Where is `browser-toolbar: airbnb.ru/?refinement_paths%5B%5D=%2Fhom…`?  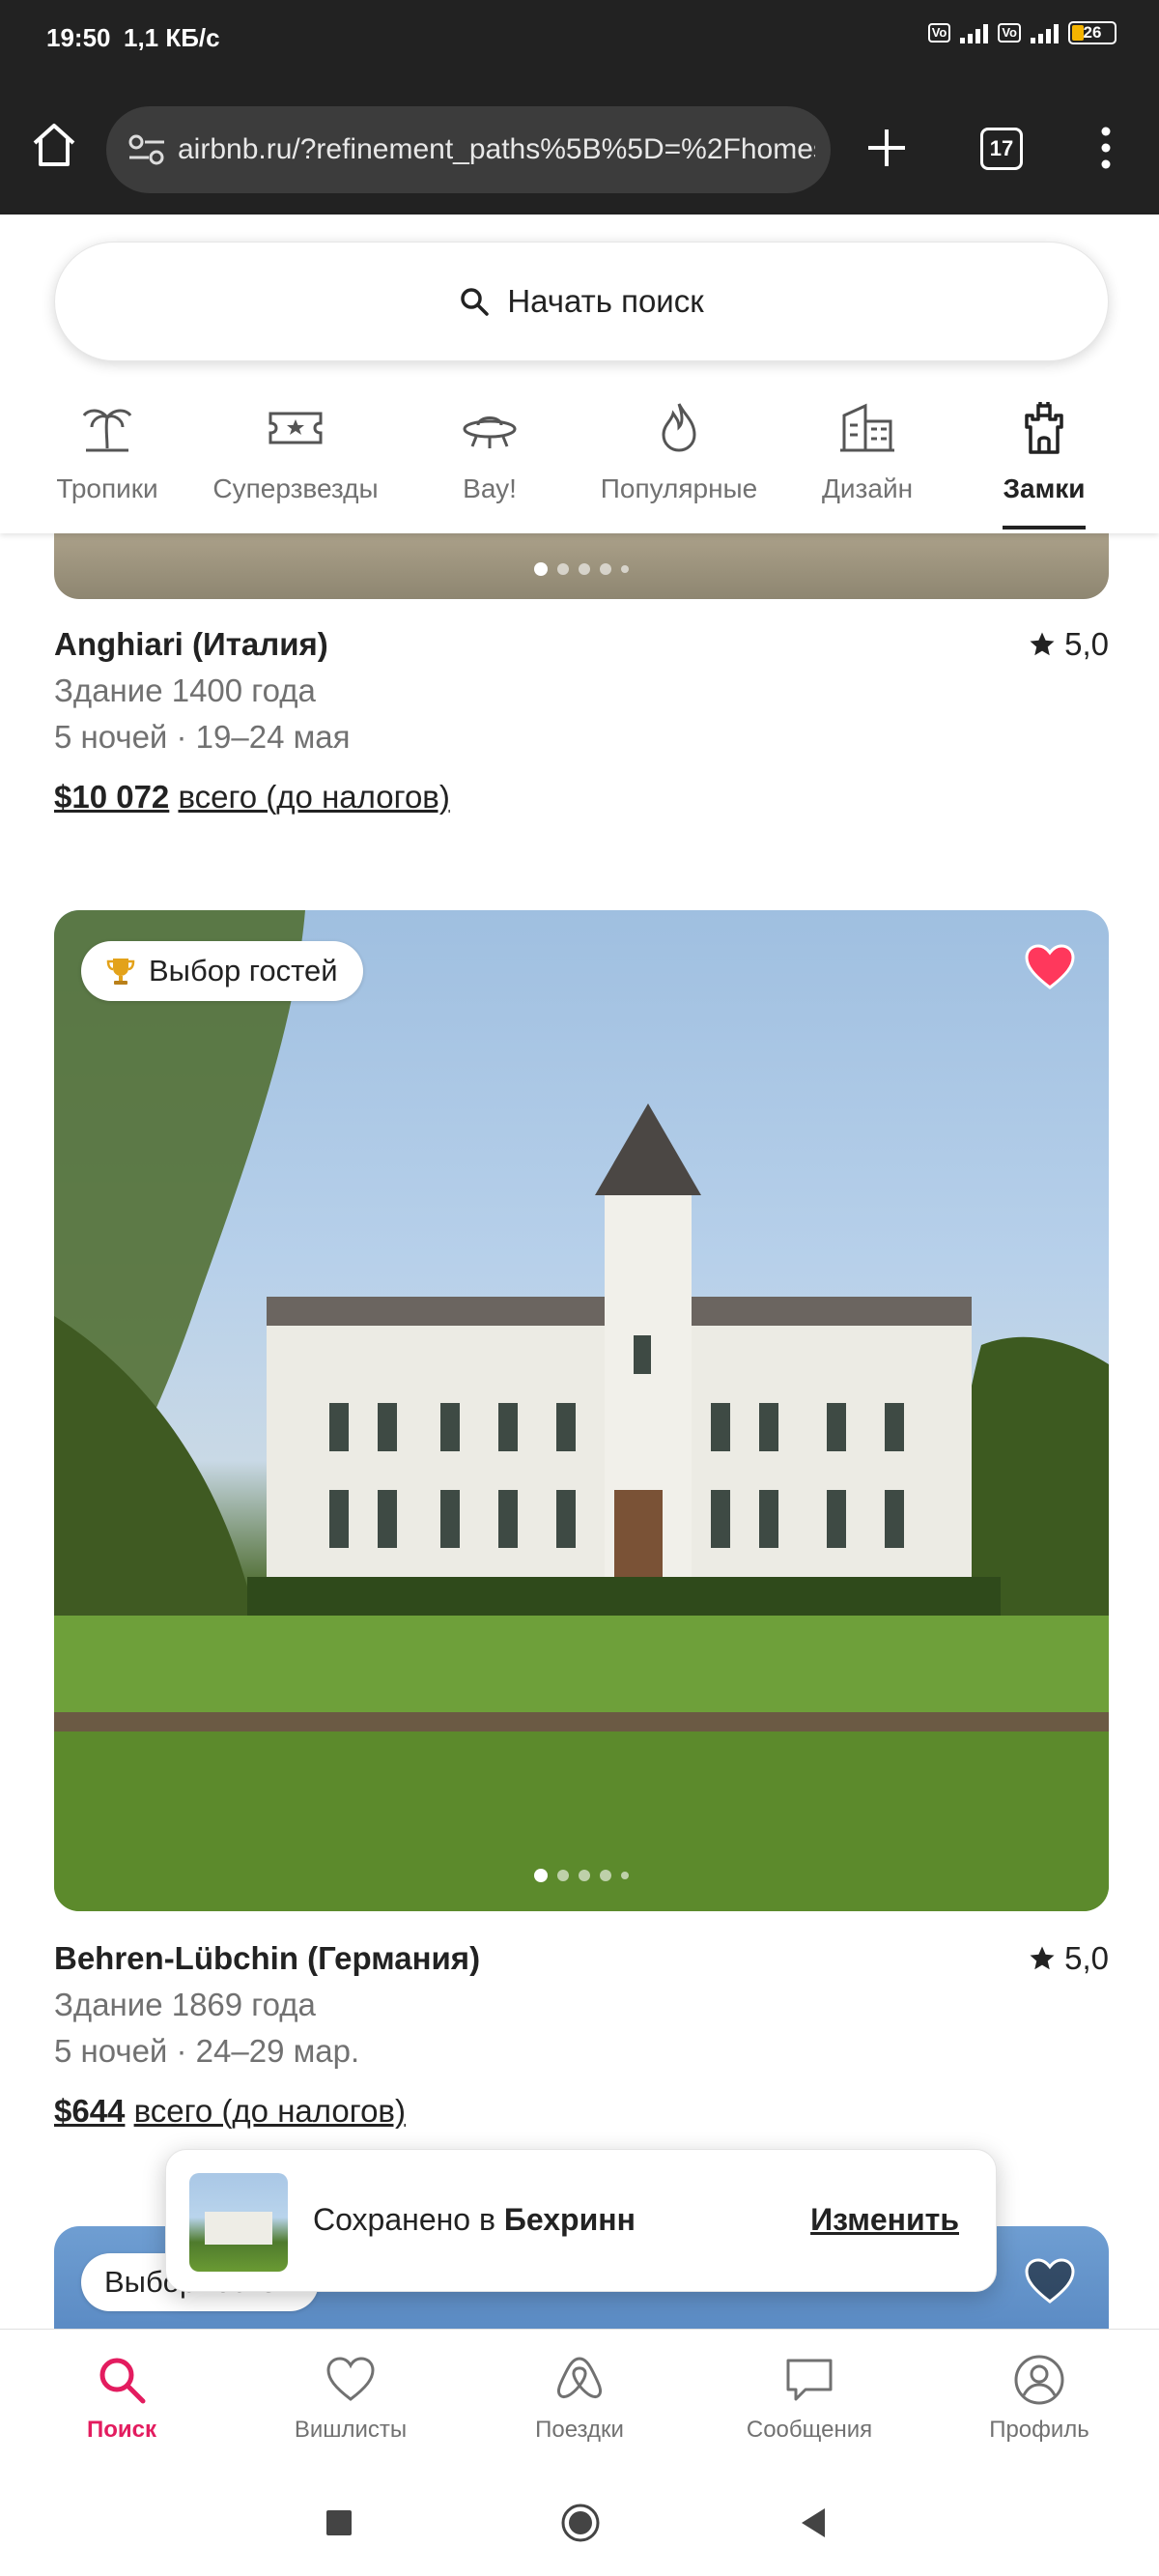 browser-toolbar: airbnb.ru/?refinement_paths%5B%5D=%2Fhom… is located at coordinates (579, 146).